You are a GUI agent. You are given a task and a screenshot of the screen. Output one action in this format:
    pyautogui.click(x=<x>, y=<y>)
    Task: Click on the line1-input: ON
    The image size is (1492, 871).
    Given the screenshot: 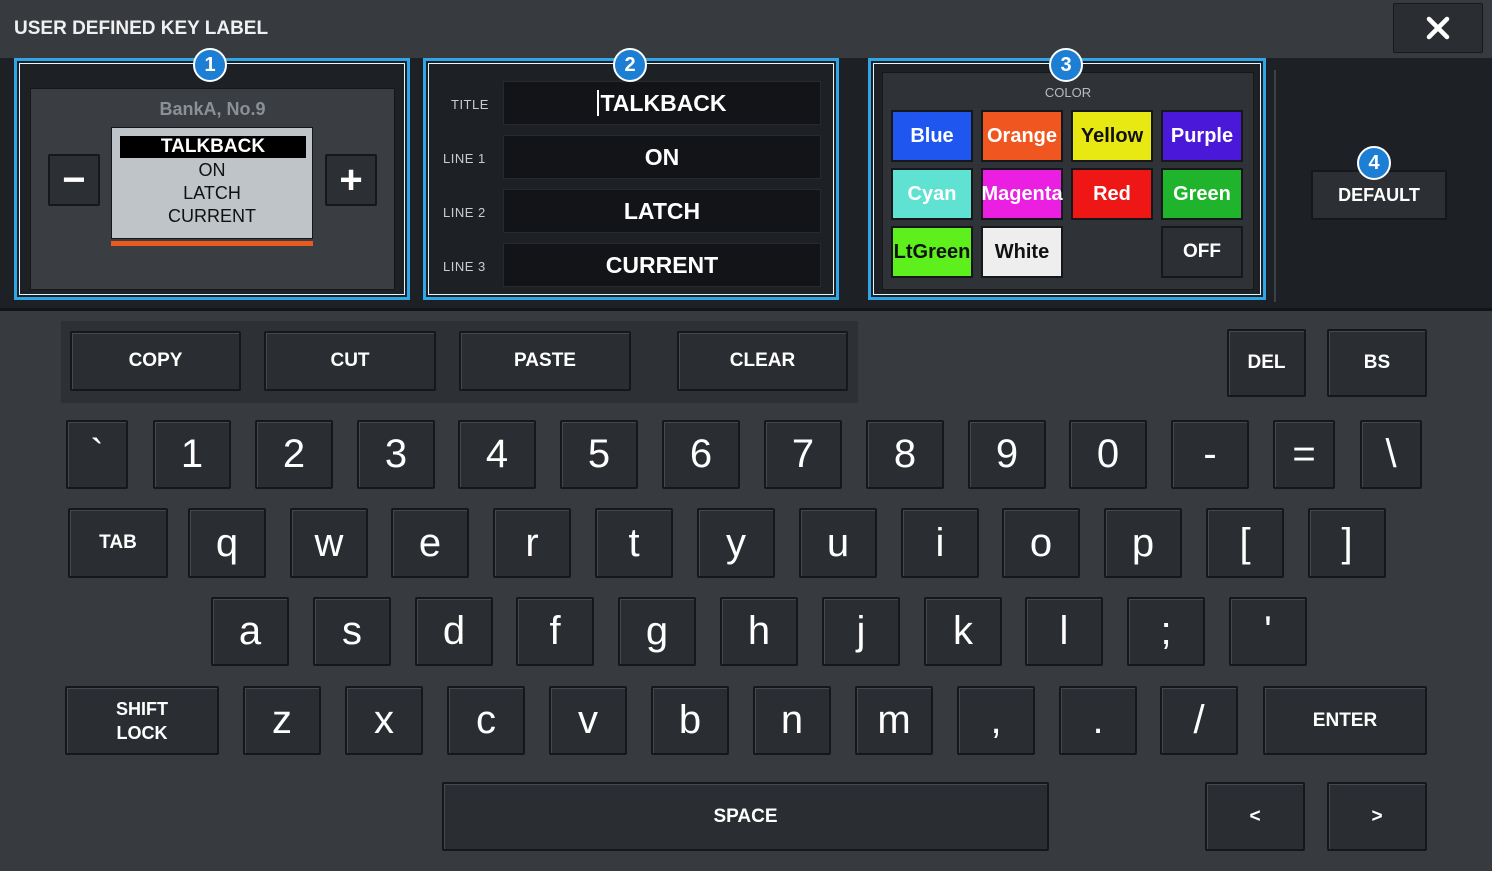 What is the action you would take?
    pyautogui.click(x=662, y=157)
    